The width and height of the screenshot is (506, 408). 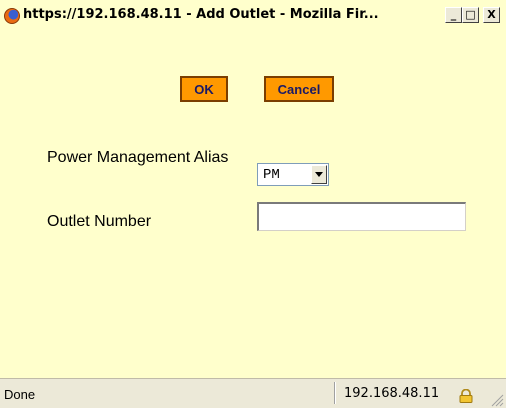 I want to click on minimize-button: _, so click(x=453, y=15).